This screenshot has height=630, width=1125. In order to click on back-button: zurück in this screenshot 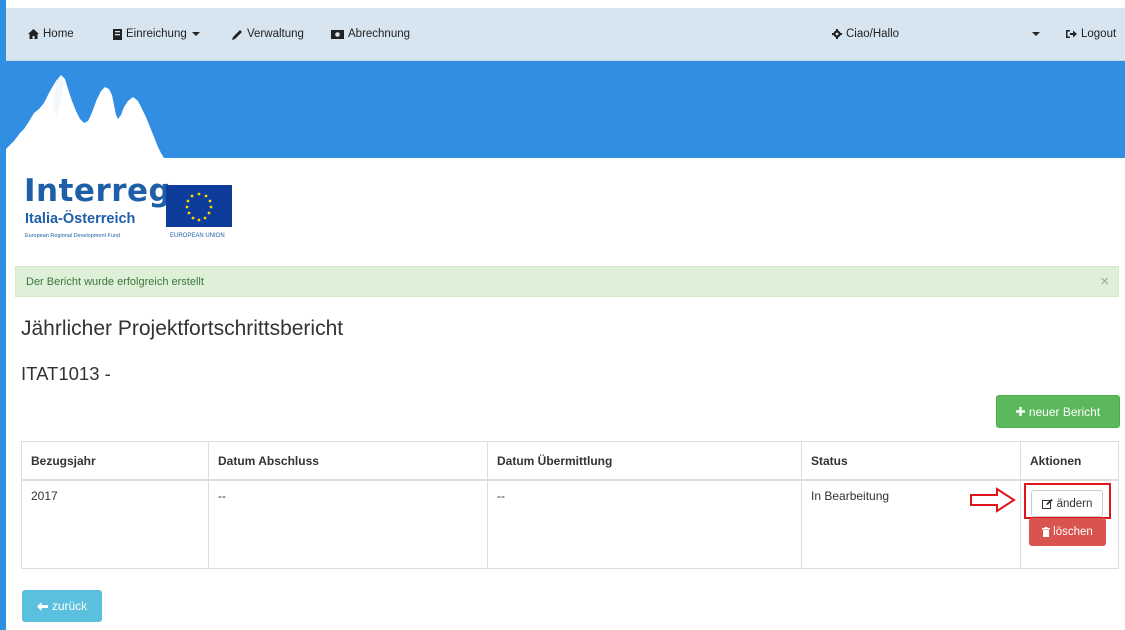, I will do `click(62, 606)`.